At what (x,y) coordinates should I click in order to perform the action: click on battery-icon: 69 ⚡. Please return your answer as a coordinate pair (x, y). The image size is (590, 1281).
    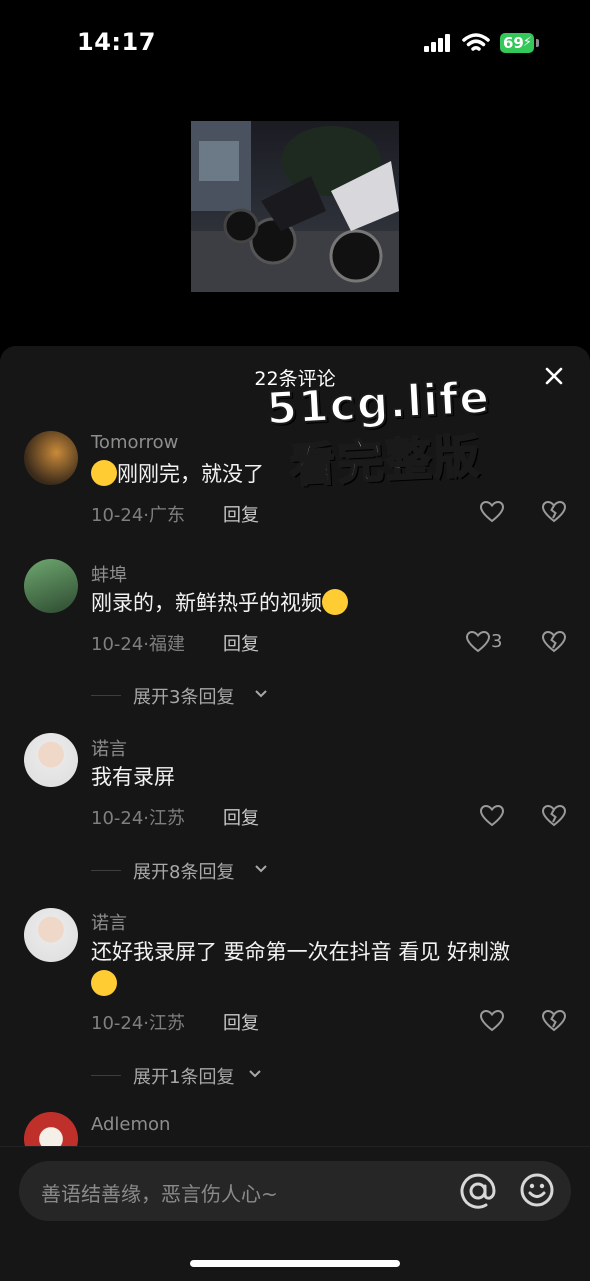
    Looking at the image, I should click on (517, 43).